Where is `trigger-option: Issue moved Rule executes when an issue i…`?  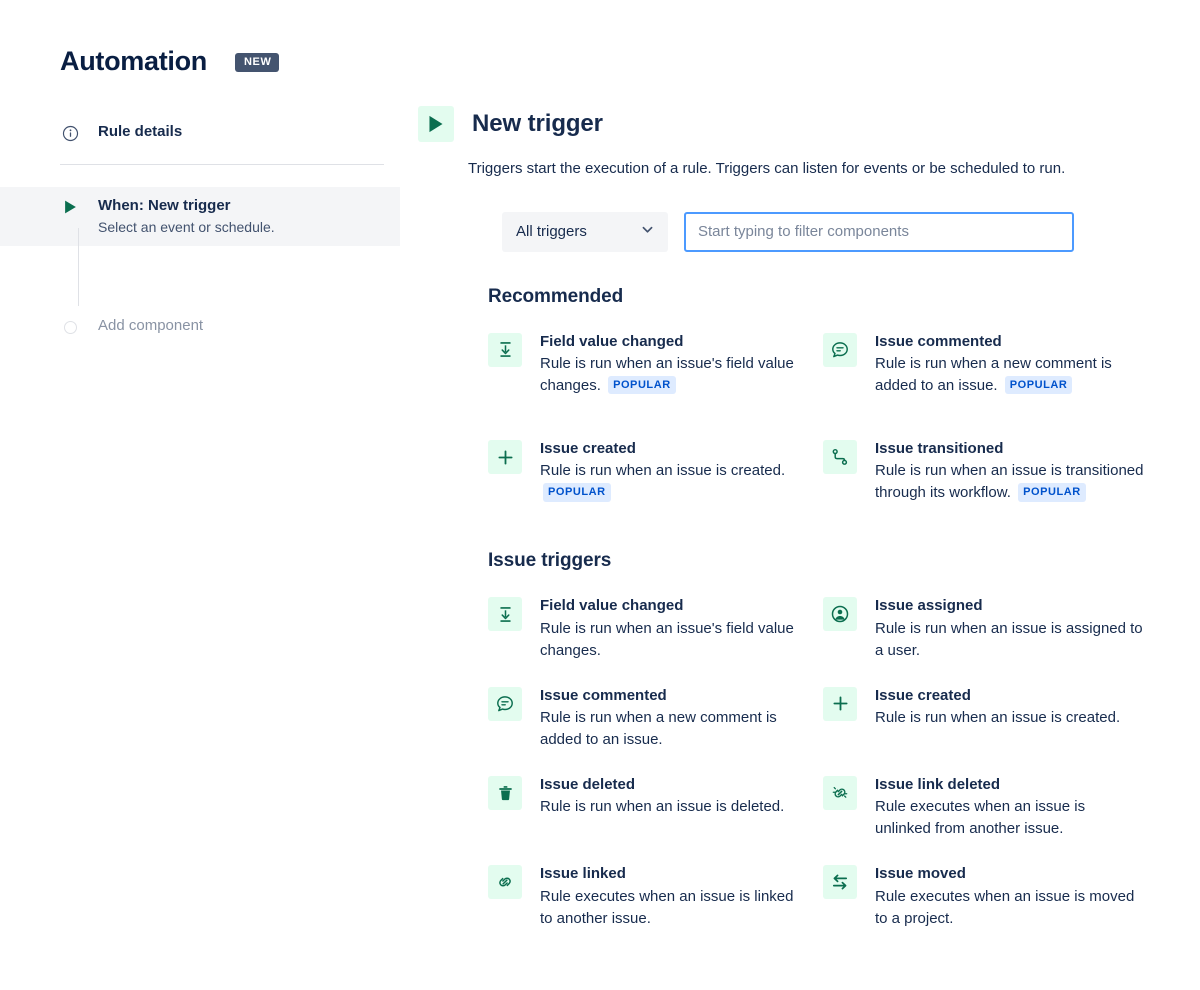
trigger-option: Issue moved Rule executes when an issue i… is located at coordinates (990, 896).